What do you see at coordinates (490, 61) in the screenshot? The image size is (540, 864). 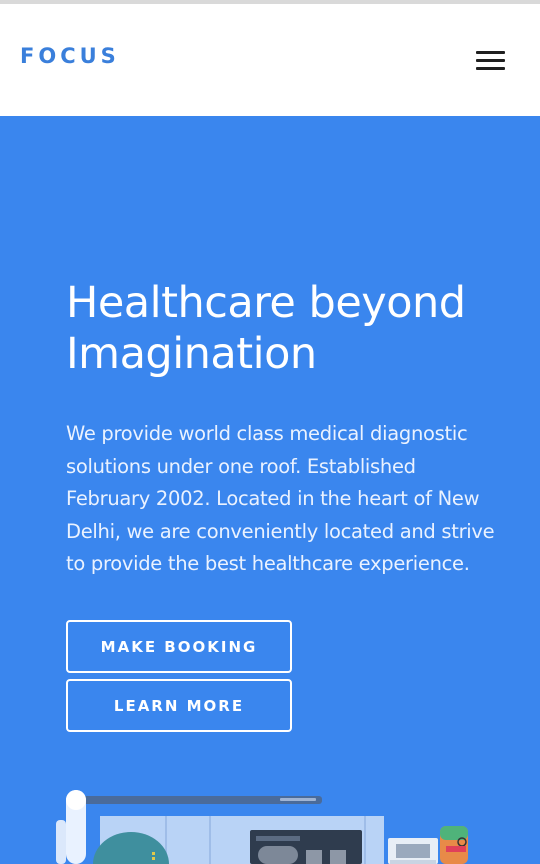 I see `hamburger-menu-icon` at bounding box center [490, 61].